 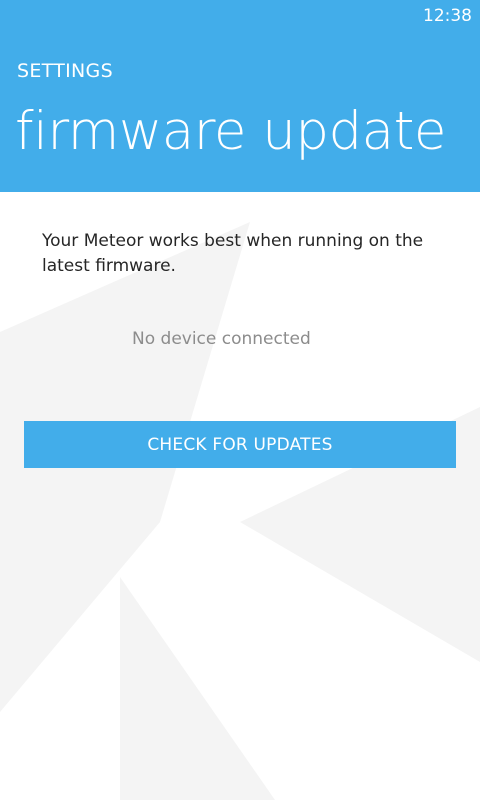 What do you see at coordinates (240, 444) in the screenshot?
I see `check-for-updates-button: CHECK FOR UPDATES` at bounding box center [240, 444].